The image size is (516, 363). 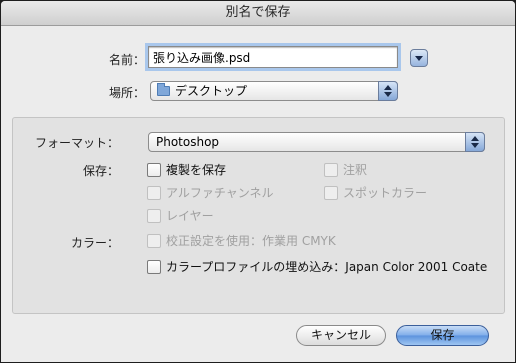 What do you see at coordinates (196, 170) in the screenshot?
I see `as-copy-label: 複製を保存` at bounding box center [196, 170].